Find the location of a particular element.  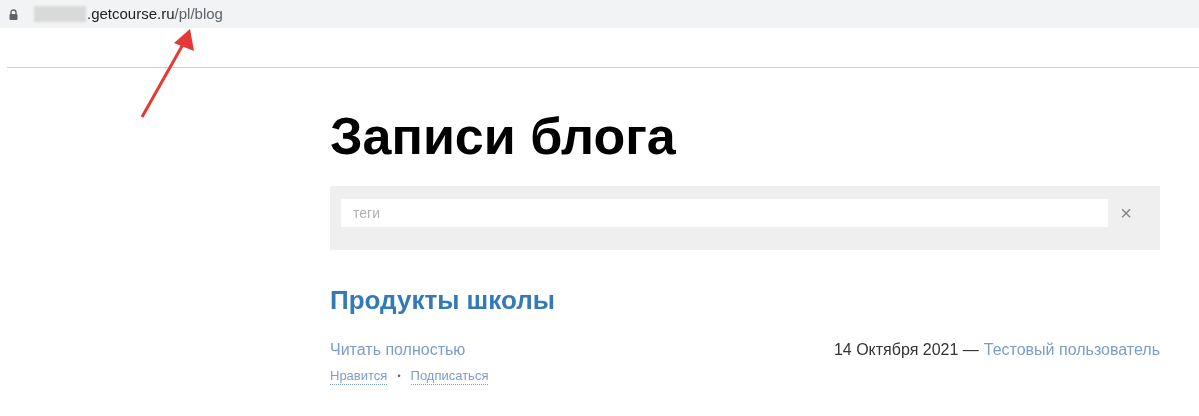

clear-button: × is located at coordinates (1126, 213).